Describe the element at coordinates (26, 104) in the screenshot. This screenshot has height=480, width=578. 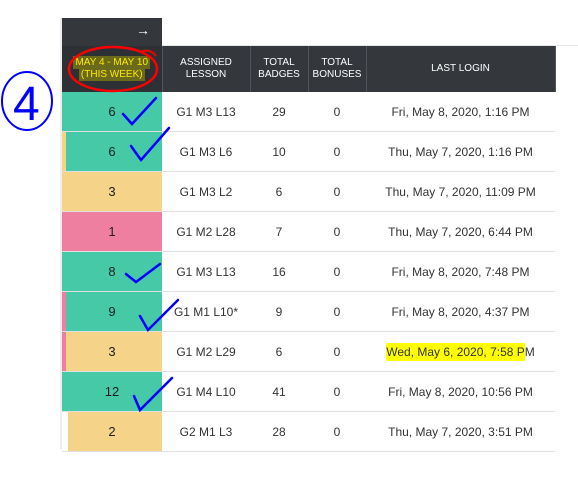
I see `circled-number: 4` at that location.